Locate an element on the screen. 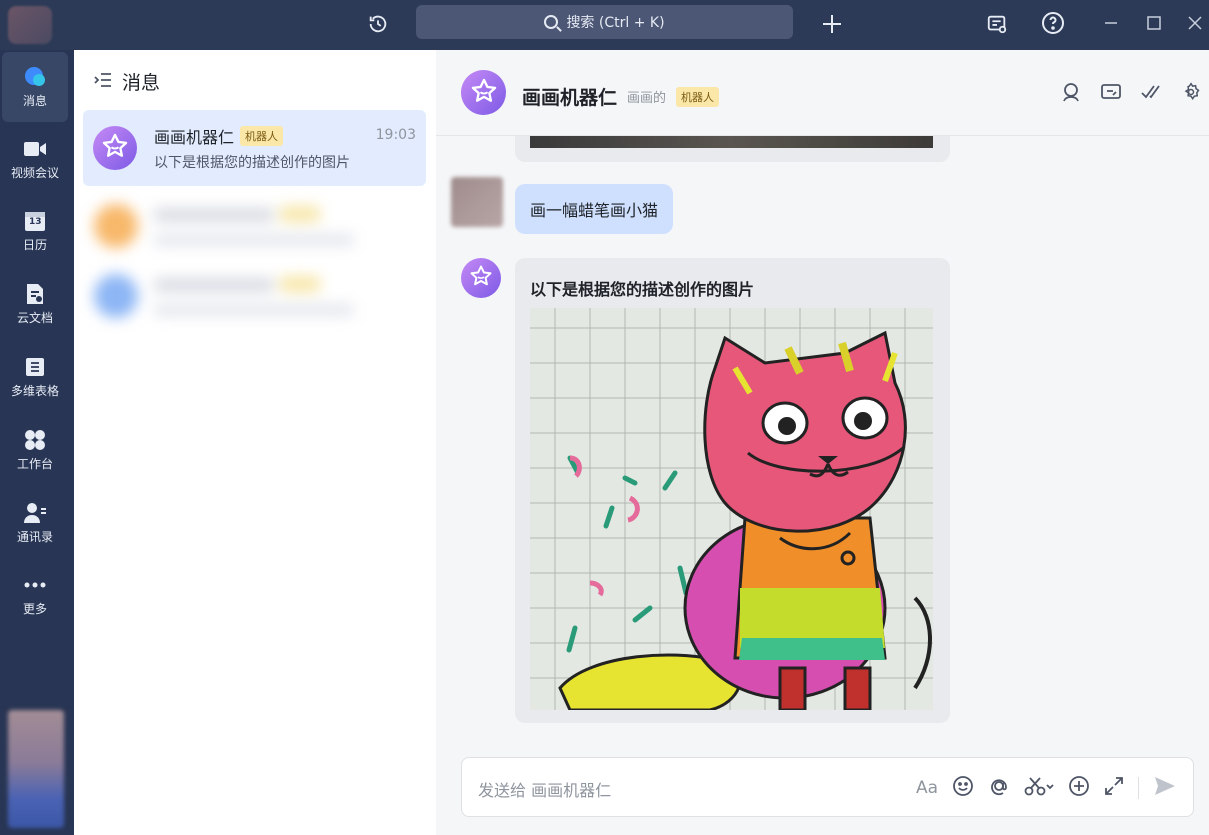  screenshot-icon is located at coordinates (1039, 788).